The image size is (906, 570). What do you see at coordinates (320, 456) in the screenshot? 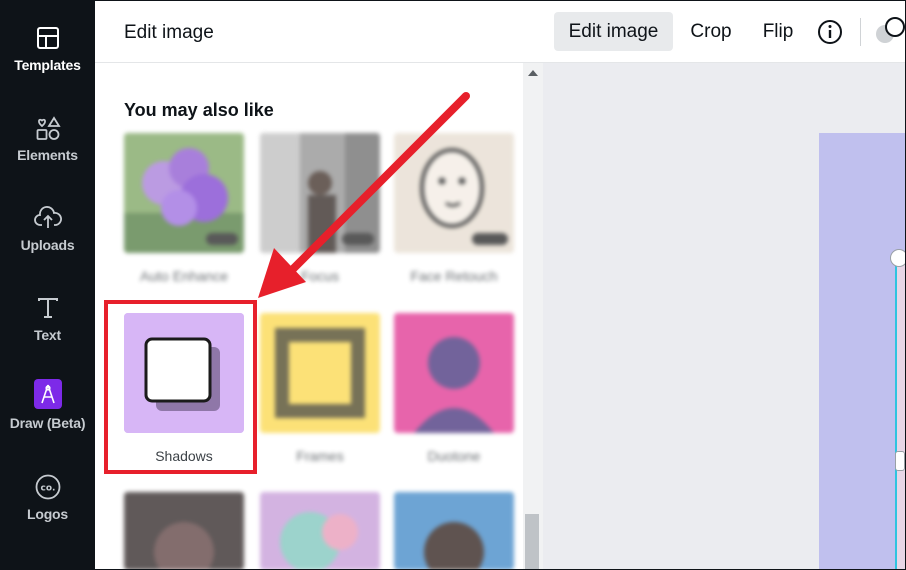
I see `effect-label: Frames` at bounding box center [320, 456].